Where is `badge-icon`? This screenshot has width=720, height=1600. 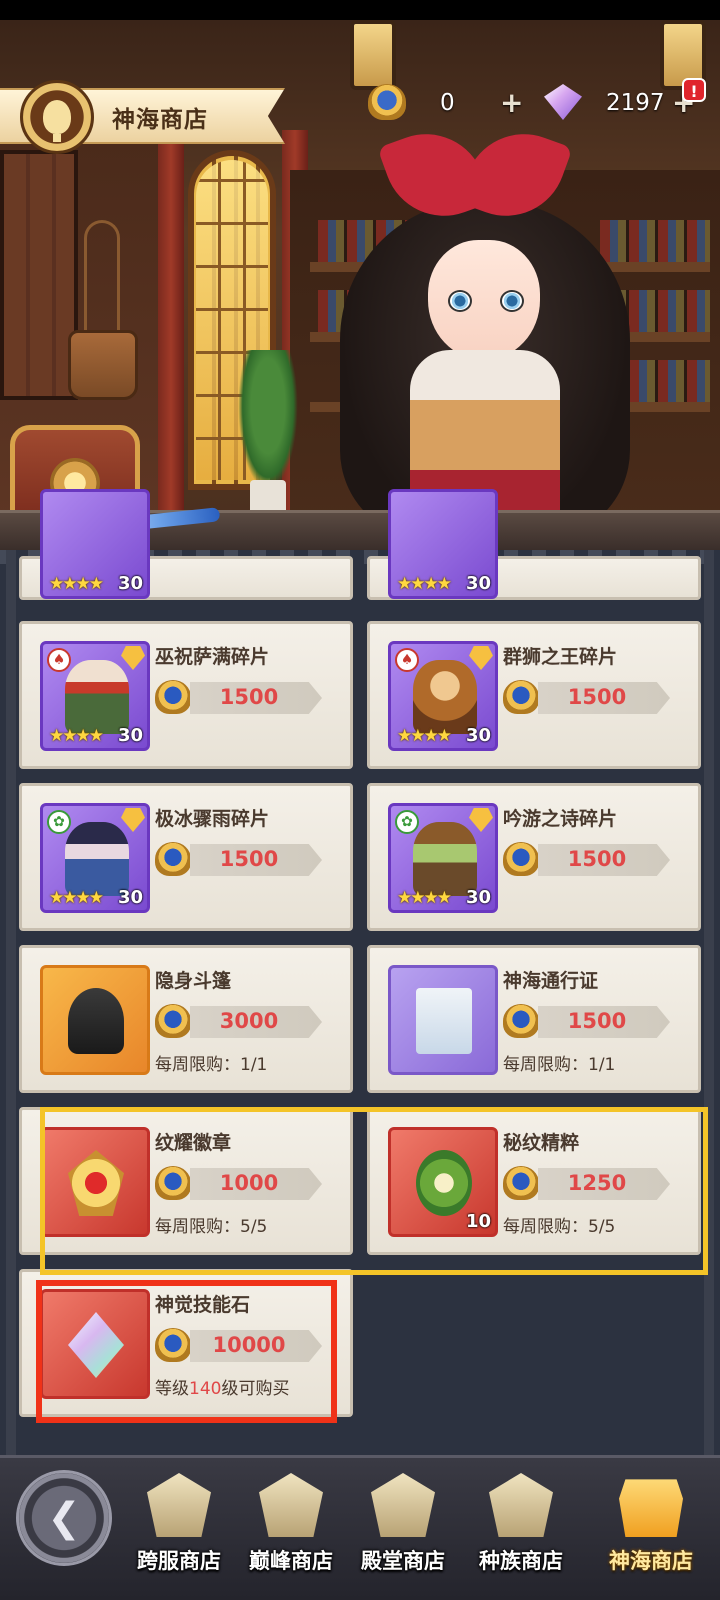 badge-icon is located at coordinates (96, 1183).